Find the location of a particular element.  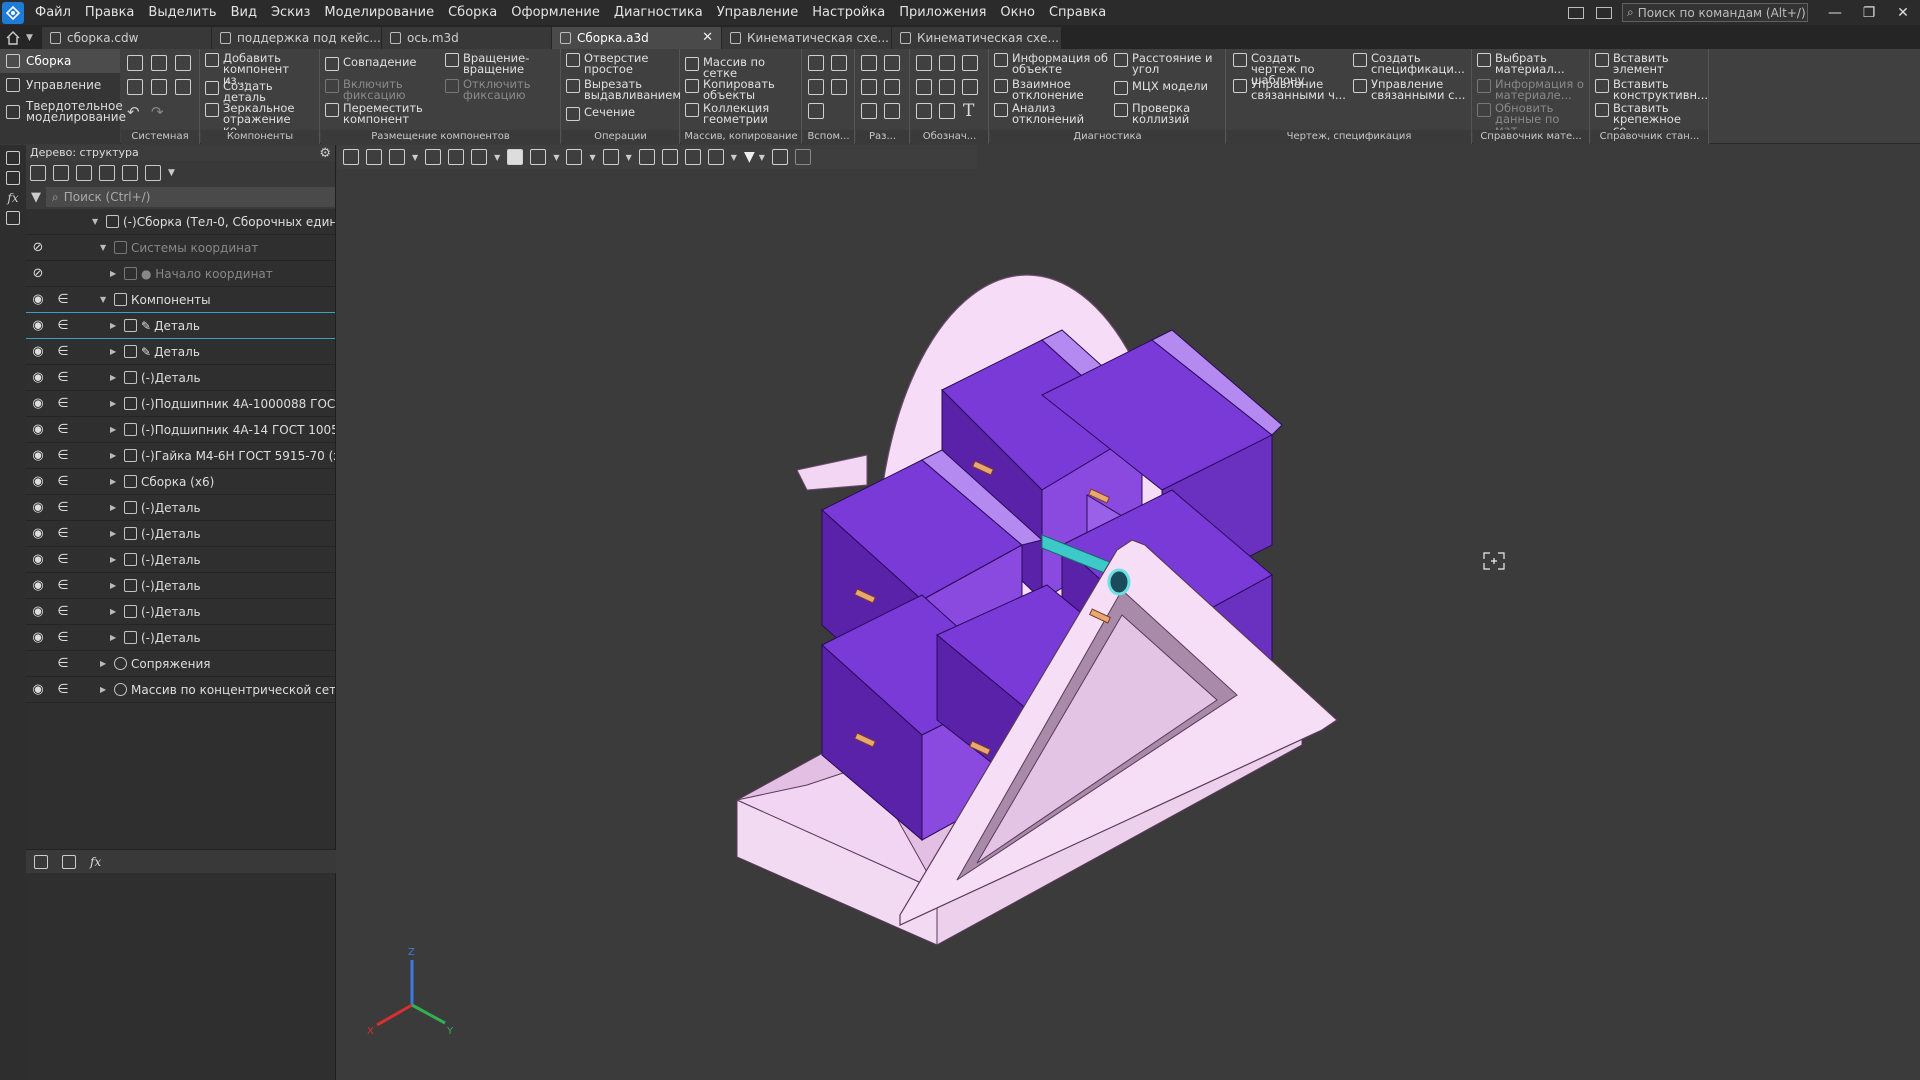

insert-element-button: Вставить элемент is located at coordinates (1651, 63).